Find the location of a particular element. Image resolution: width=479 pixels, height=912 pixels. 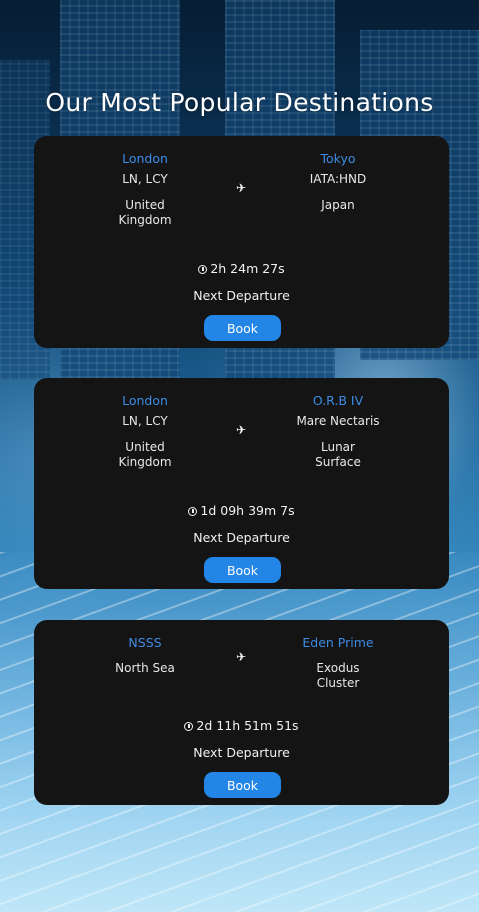

countdown: 2h 24m 27s is located at coordinates (241, 268).